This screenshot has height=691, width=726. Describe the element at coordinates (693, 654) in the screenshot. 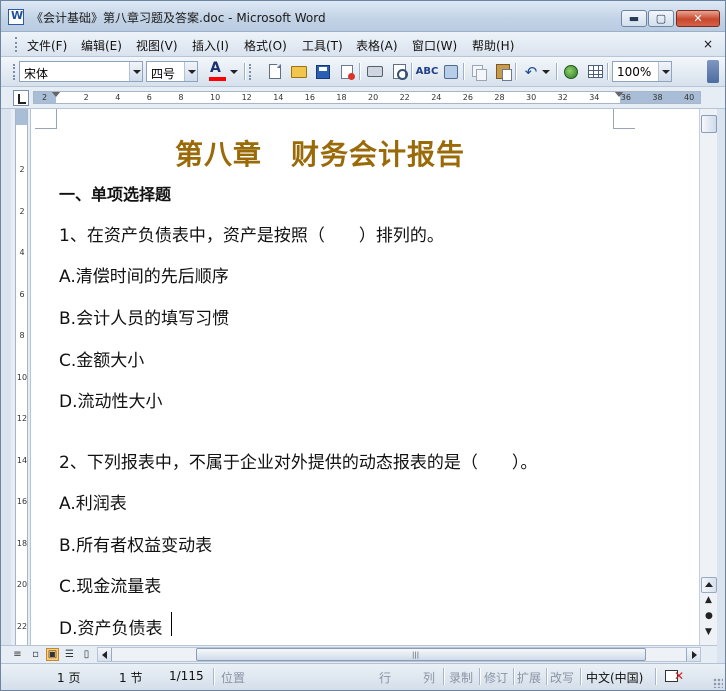

I see `scroll-right-button` at that location.